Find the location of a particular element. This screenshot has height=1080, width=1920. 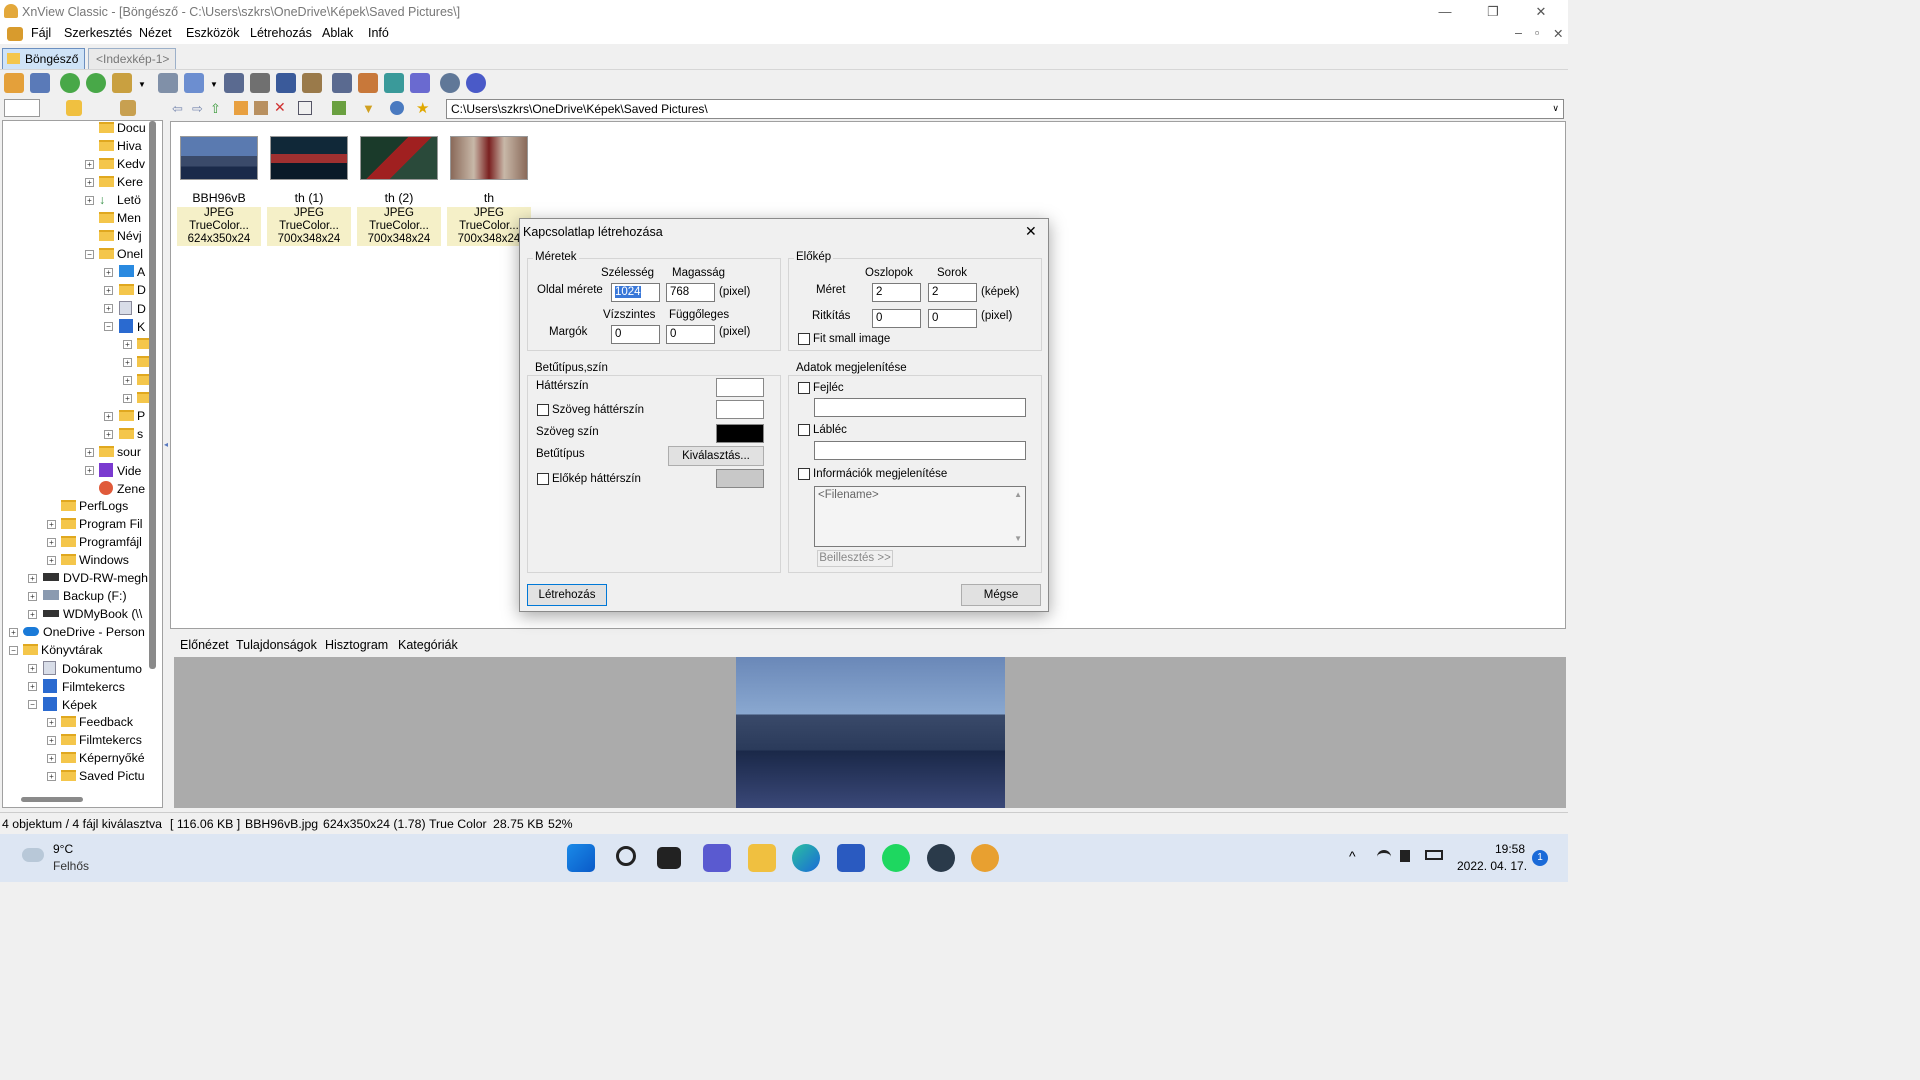

tab-preview: Előnézet is located at coordinates (204, 645).